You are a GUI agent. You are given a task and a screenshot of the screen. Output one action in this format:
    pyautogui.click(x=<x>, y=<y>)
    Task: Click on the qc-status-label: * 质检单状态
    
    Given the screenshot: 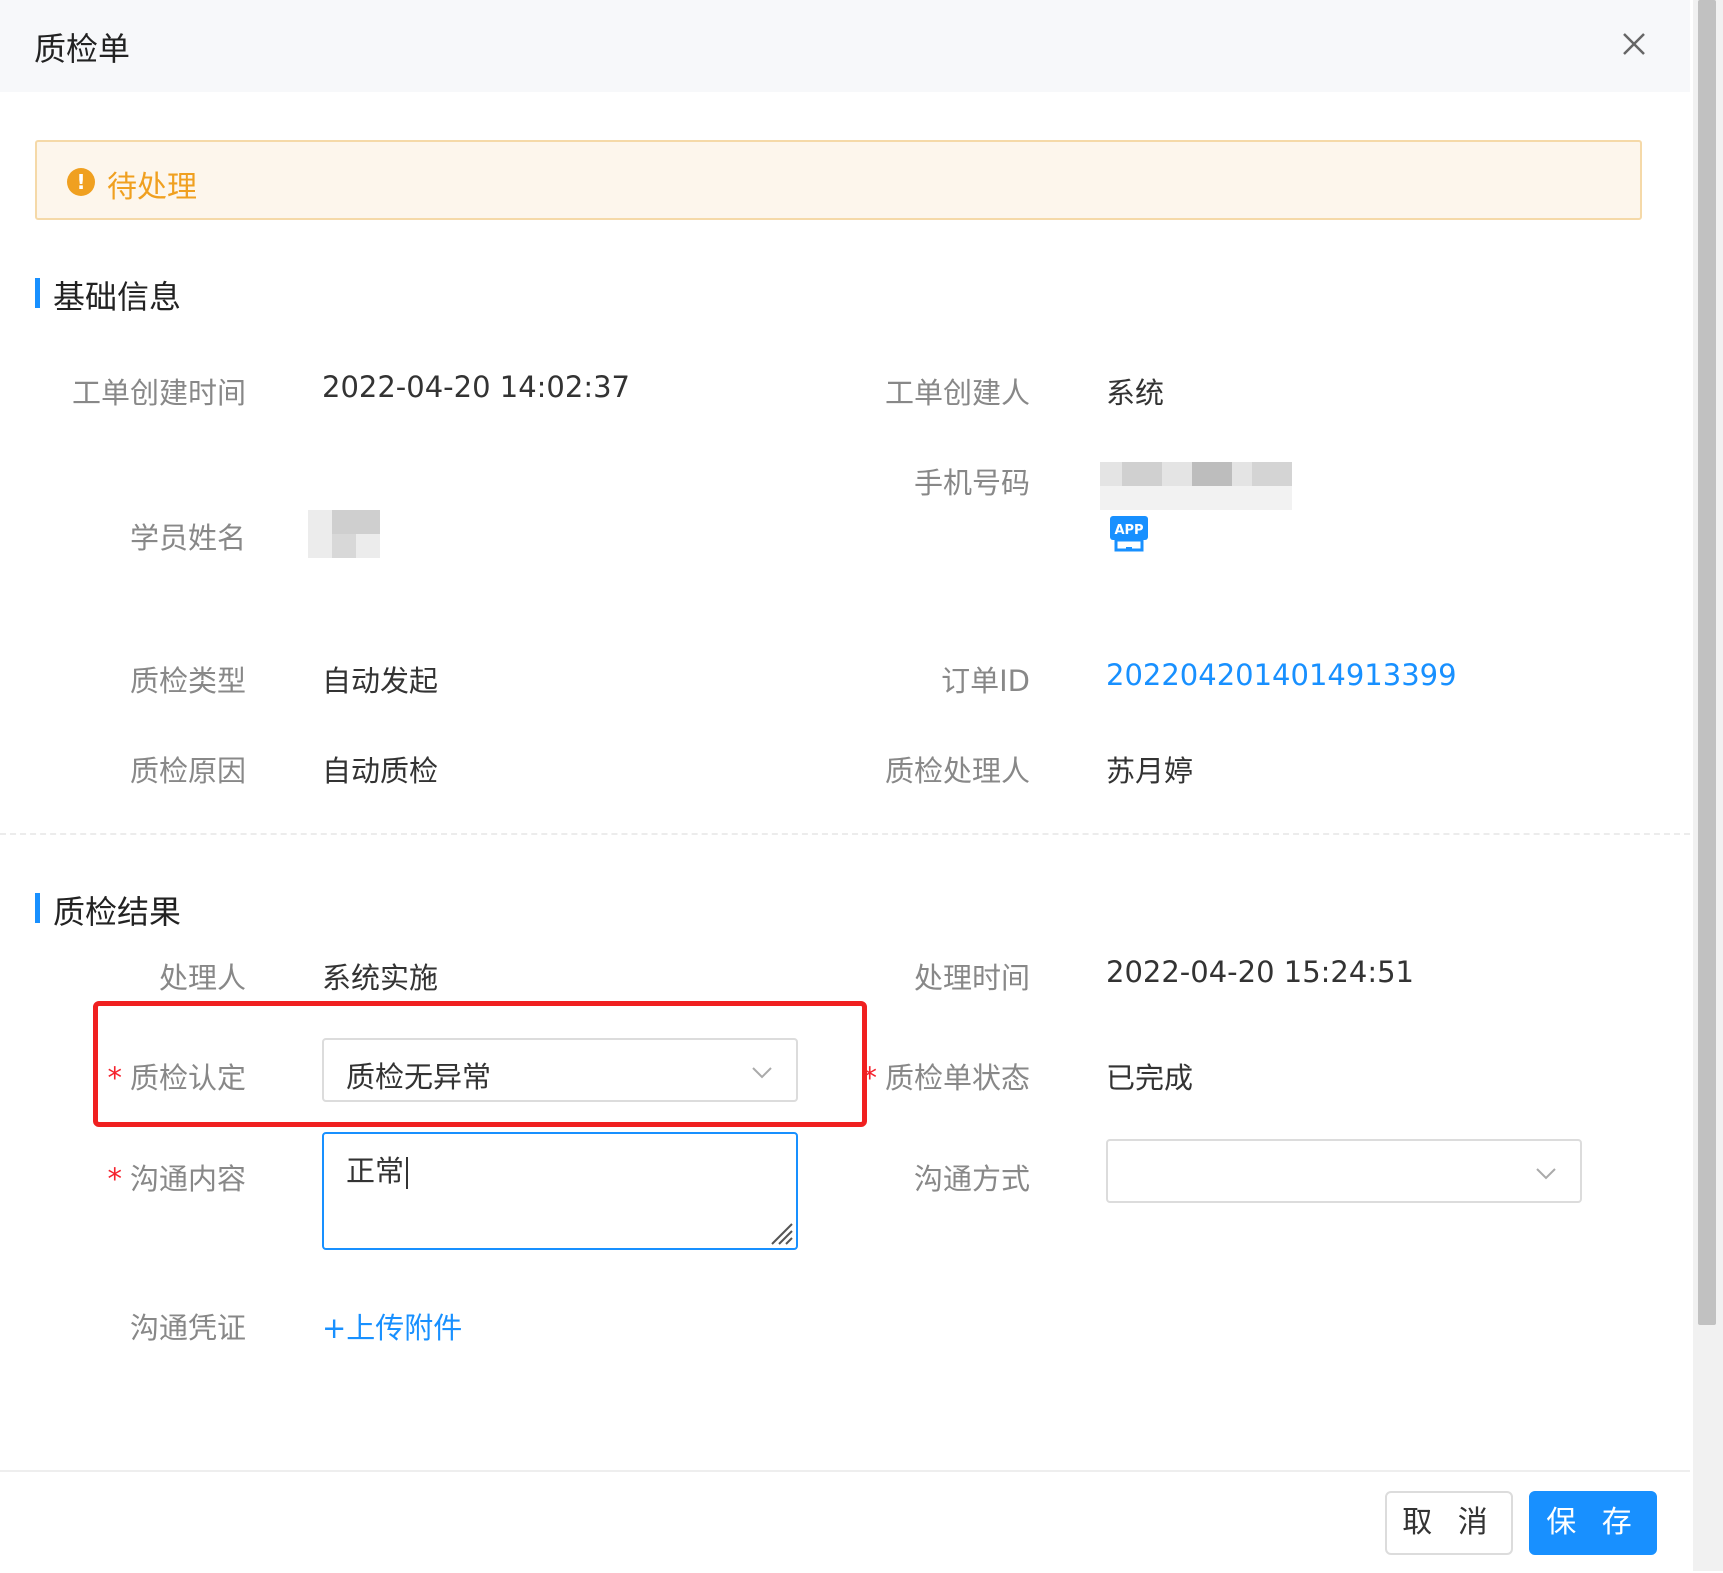 What is the action you would take?
    pyautogui.click(x=946, y=1076)
    